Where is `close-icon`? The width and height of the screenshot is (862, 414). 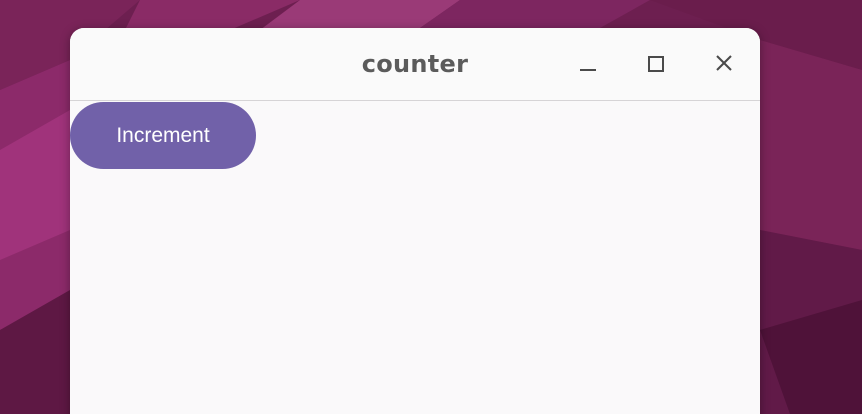
close-icon is located at coordinates (724, 63).